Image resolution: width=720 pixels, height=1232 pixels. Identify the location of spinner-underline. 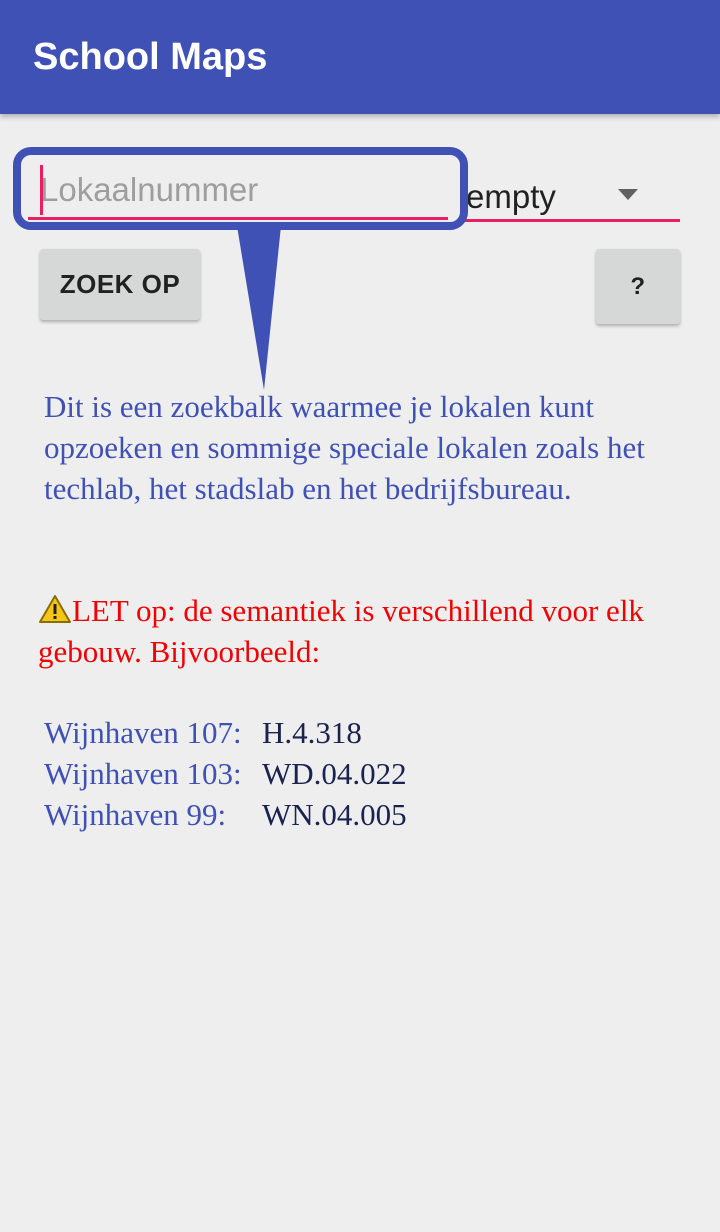
(571, 220).